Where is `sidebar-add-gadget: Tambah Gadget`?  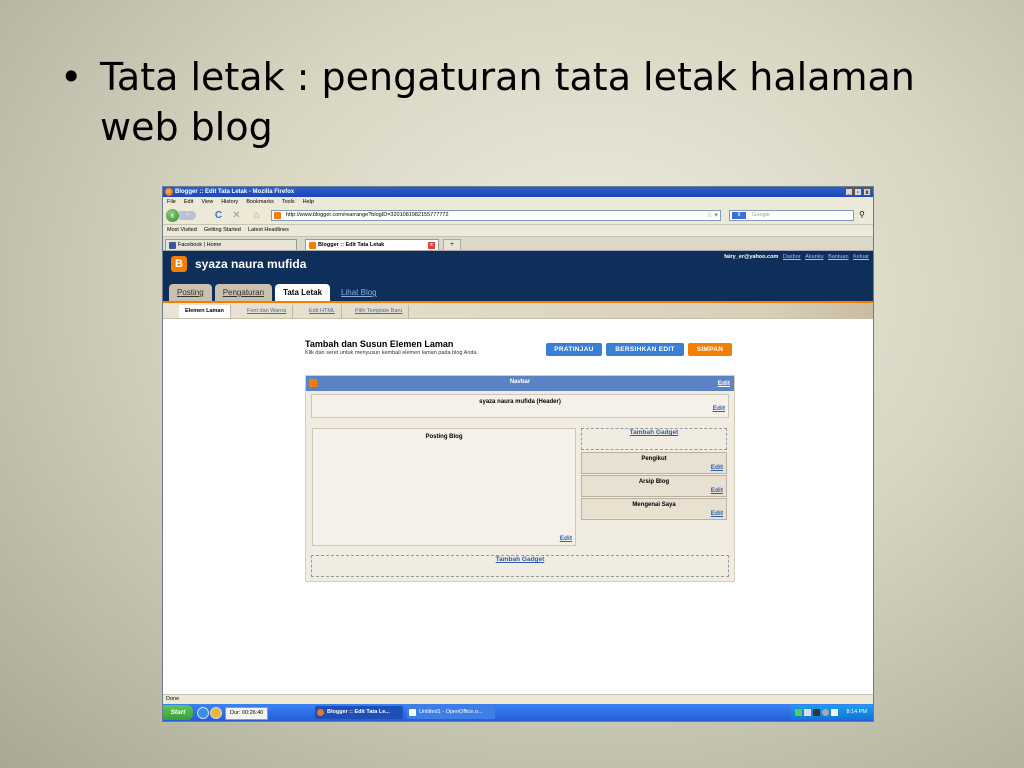
sidebar-add-gadget: Tambah Gadget is located at coordinates (654, 439).